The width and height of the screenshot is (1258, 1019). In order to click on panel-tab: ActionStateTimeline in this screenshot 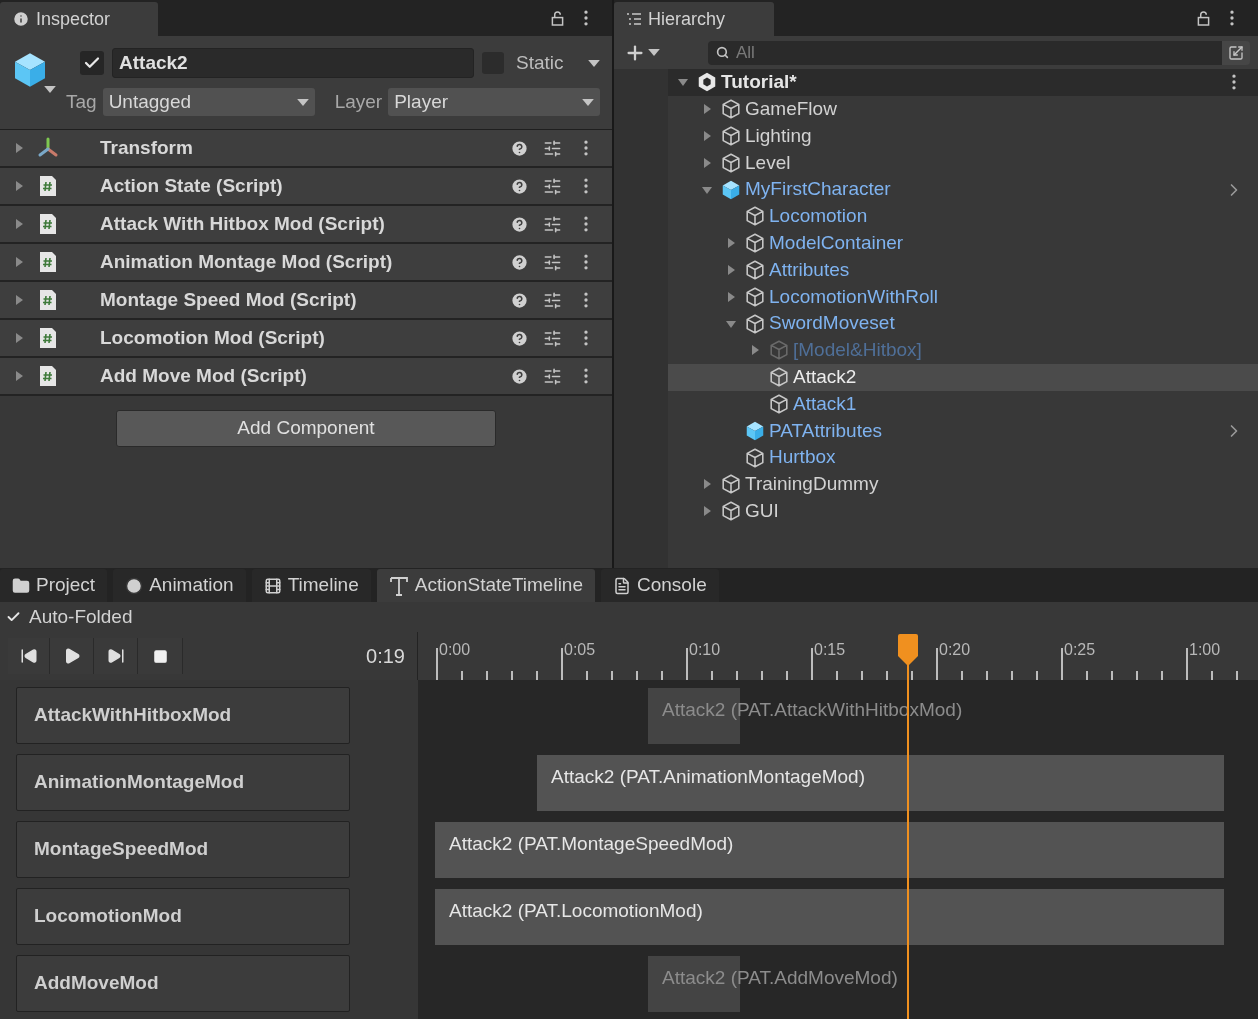, I will do `click(485, 585)`.